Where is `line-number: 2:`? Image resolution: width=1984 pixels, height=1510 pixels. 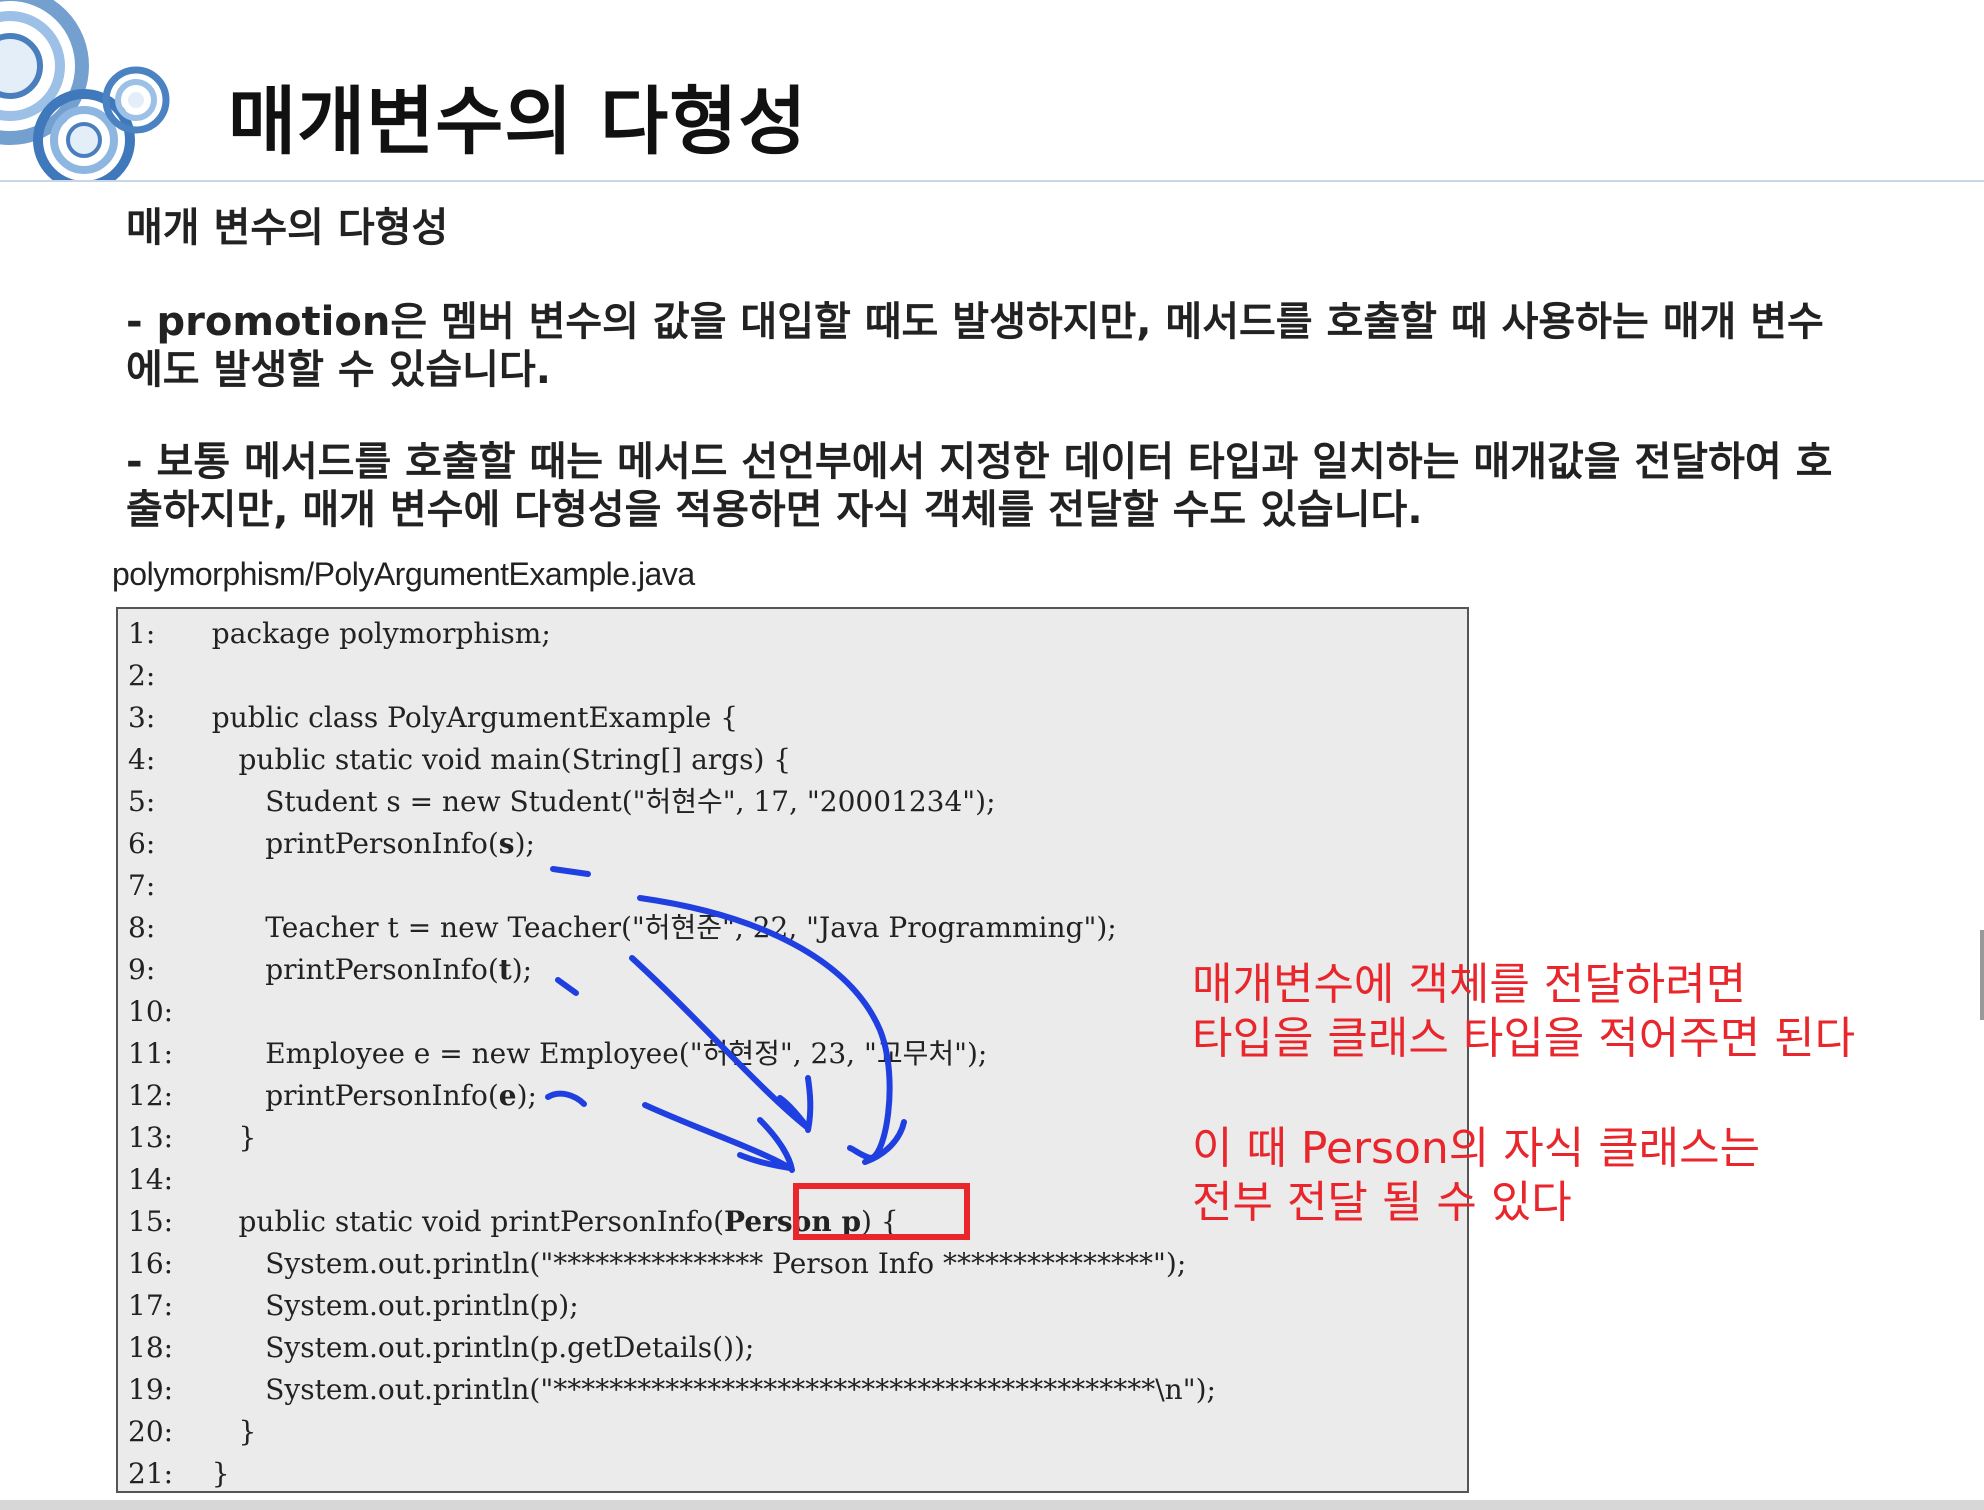
line-number: 2: is located at coordinates (142, 675).